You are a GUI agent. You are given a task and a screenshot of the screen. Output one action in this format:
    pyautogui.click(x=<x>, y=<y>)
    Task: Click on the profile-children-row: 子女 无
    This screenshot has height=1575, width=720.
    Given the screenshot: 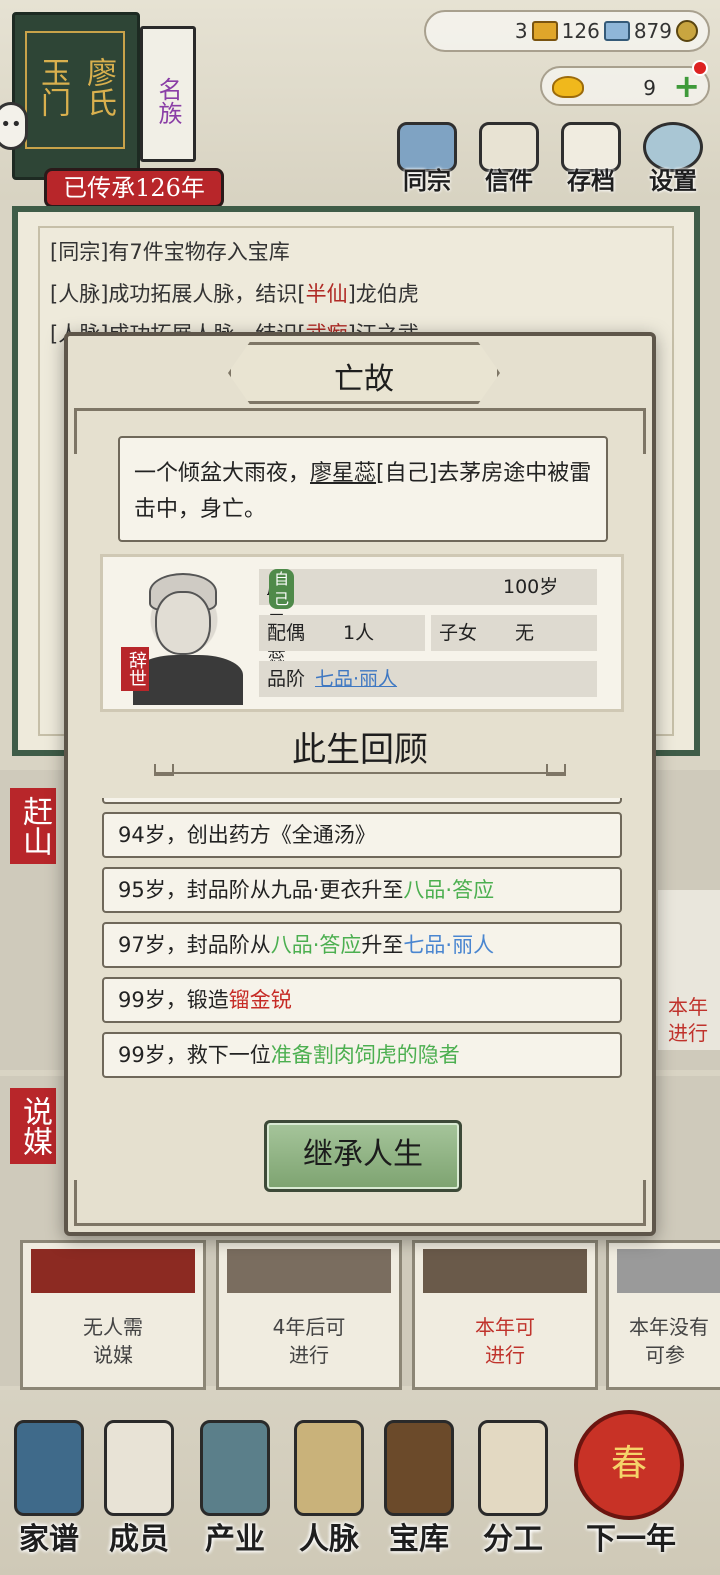 What is the action you would take?
    pyautogui.click(x=514, y=633)
    